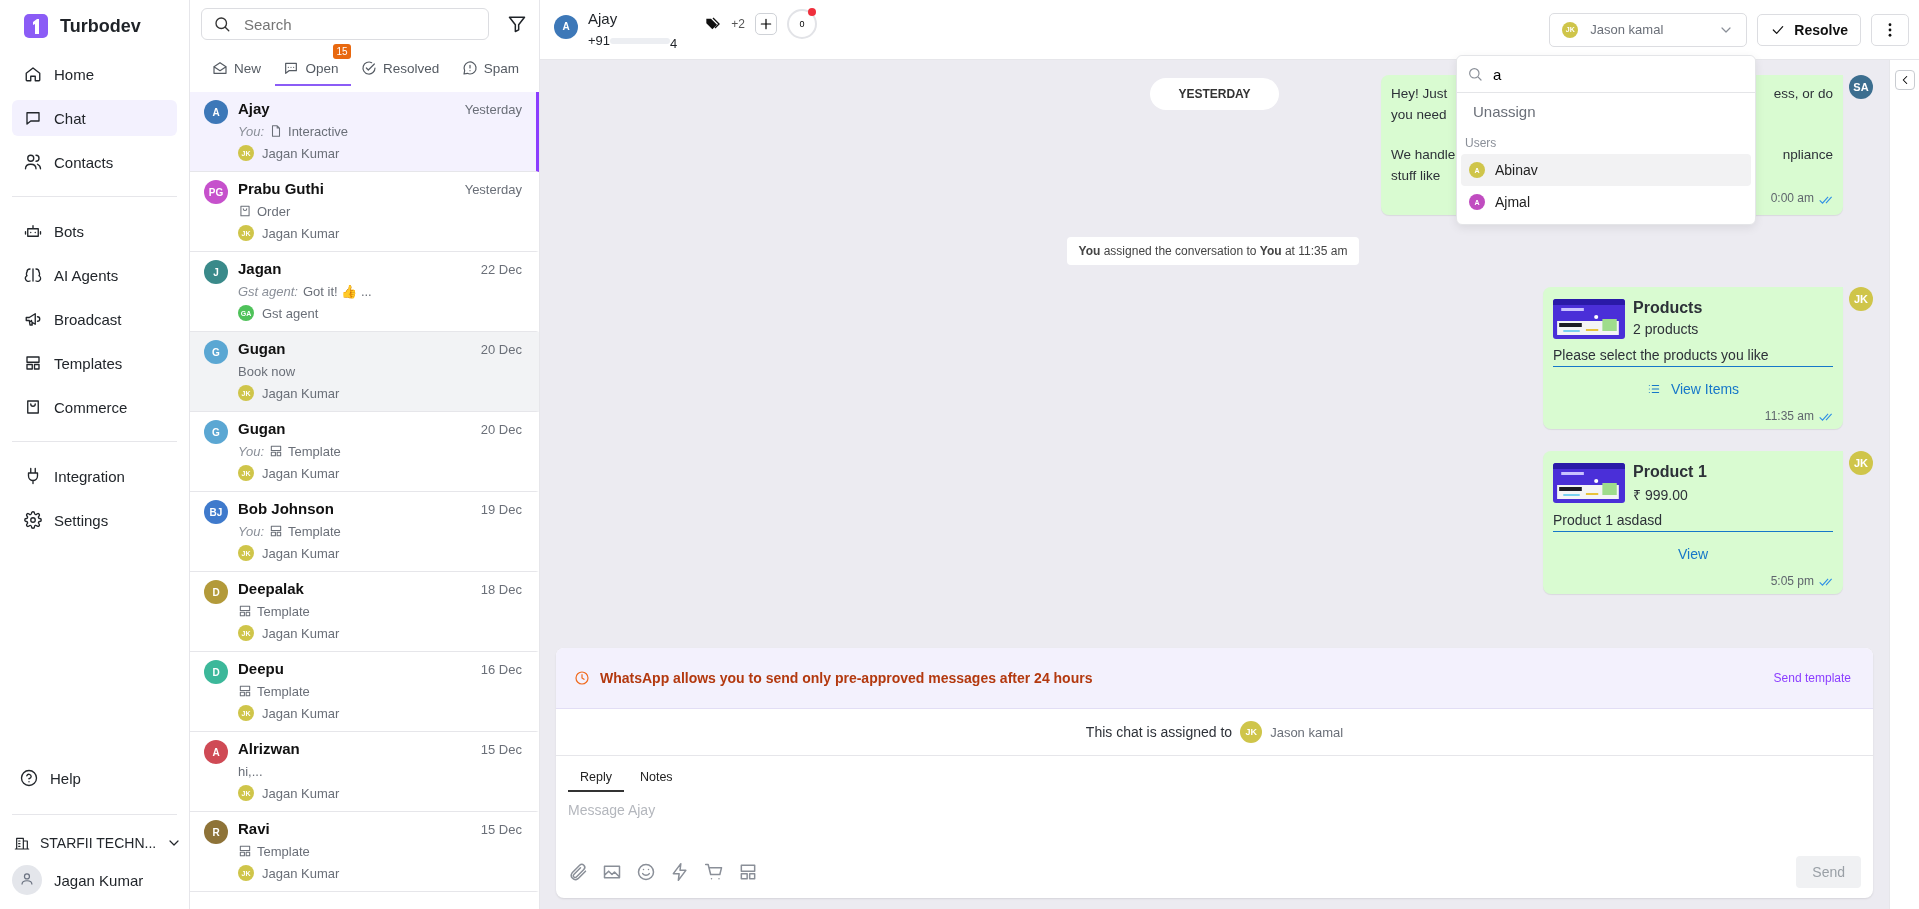  I want to click on add-tag-button, so click(766, 23).